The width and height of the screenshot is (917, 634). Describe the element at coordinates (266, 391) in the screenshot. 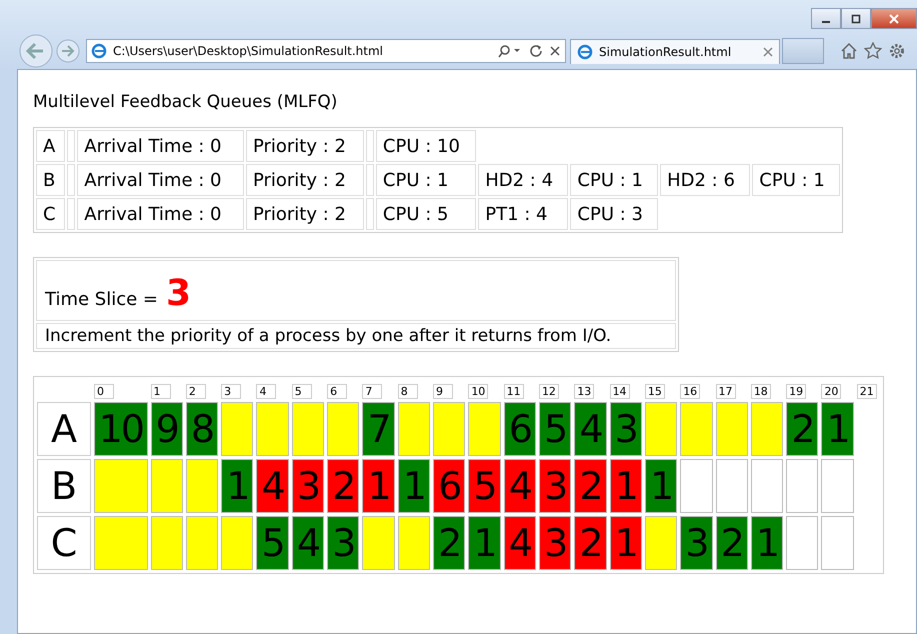

I see `time-tick: 4` at that location.